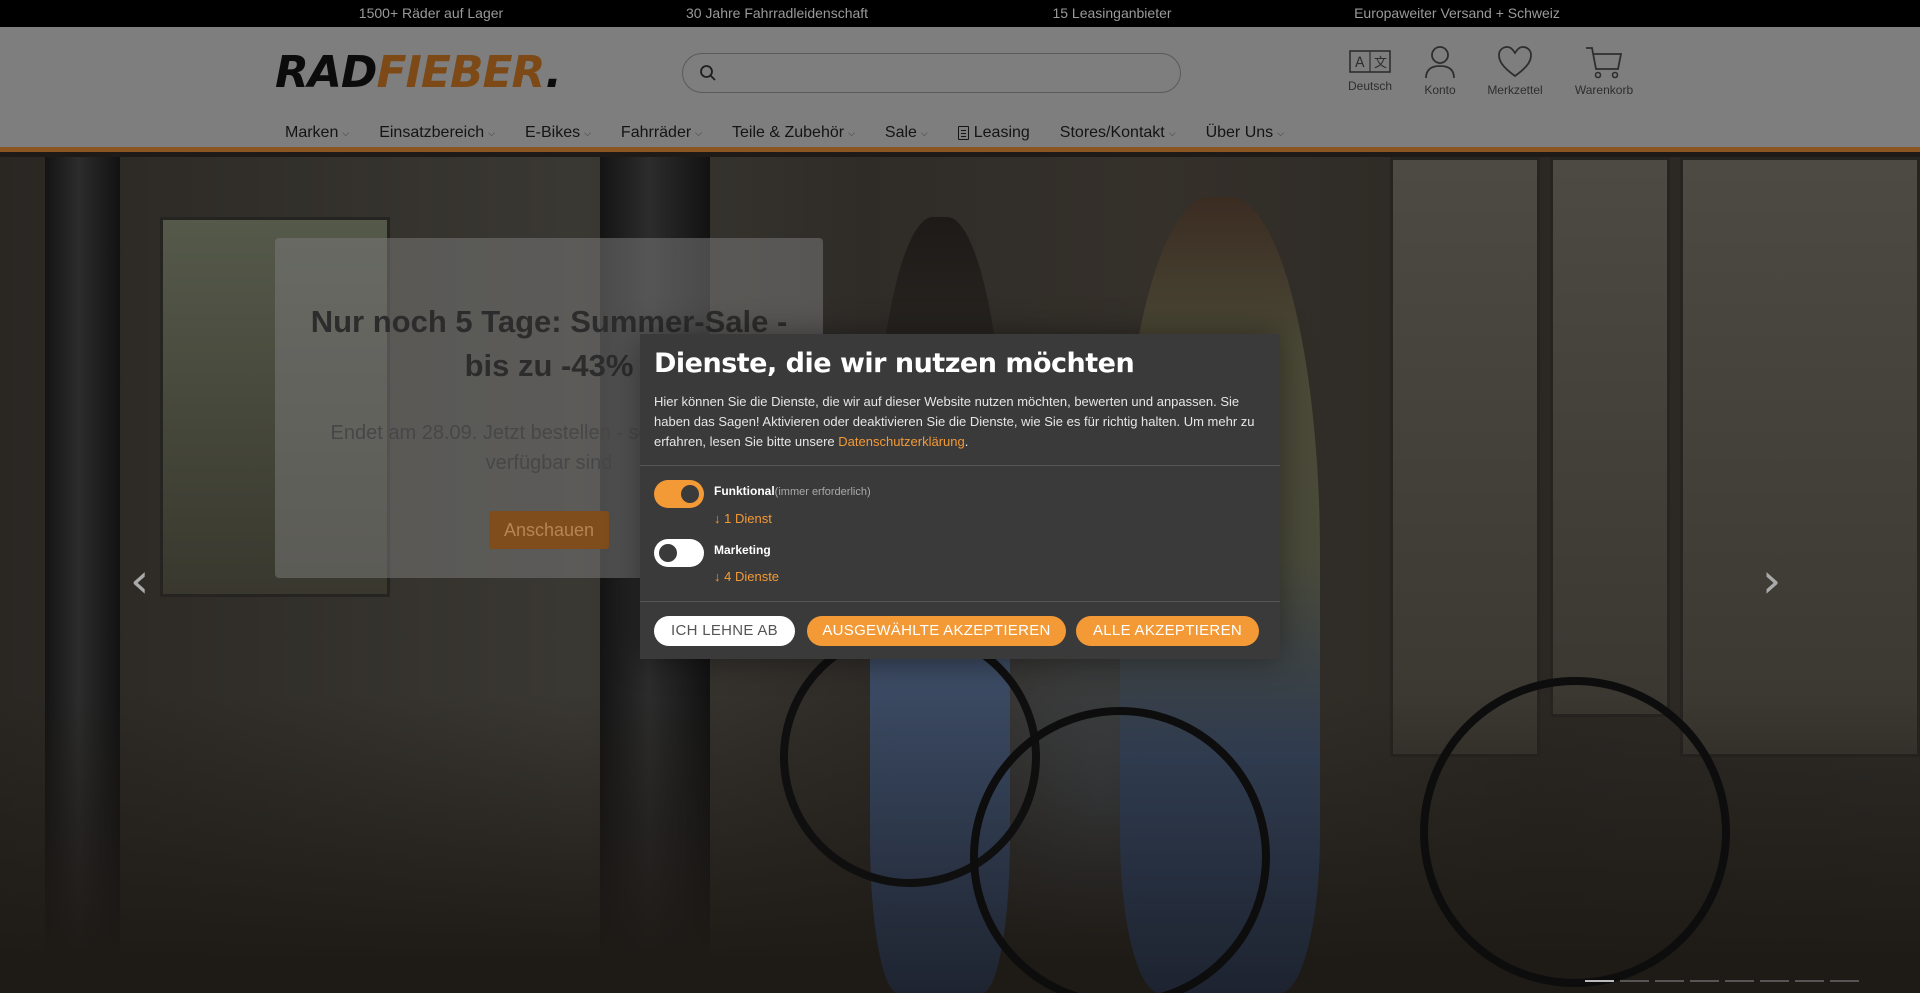 This screenshot has height=993, width=1920. I want to click on nav-item-fahrraeder: Fahrräder ⌵, so click(661, 133).